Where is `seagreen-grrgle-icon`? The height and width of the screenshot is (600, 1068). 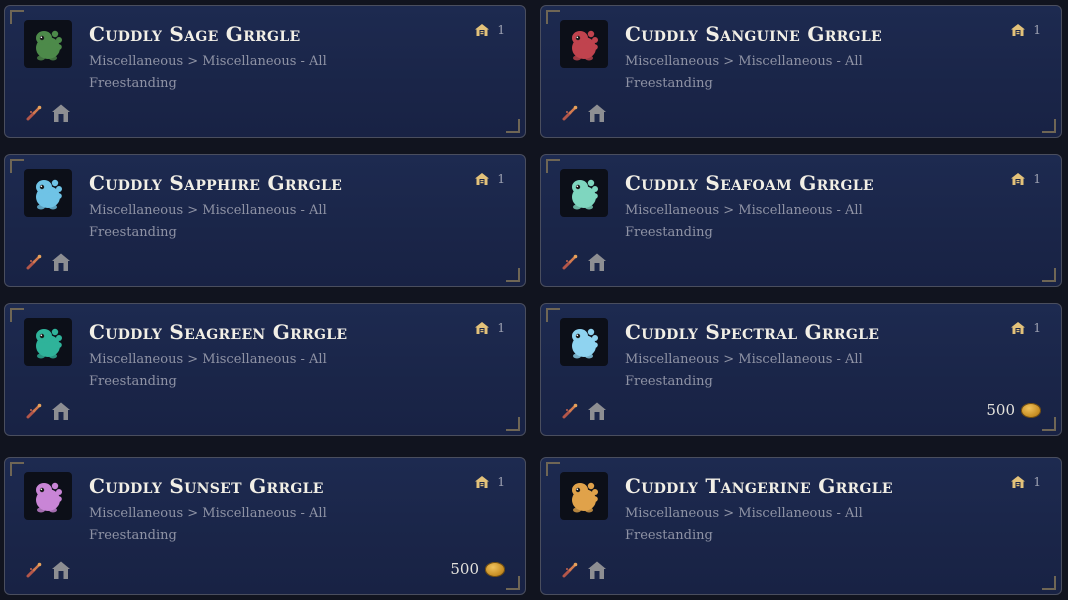 seagreen-grrgle-icon is located at coordinates (49, 343).